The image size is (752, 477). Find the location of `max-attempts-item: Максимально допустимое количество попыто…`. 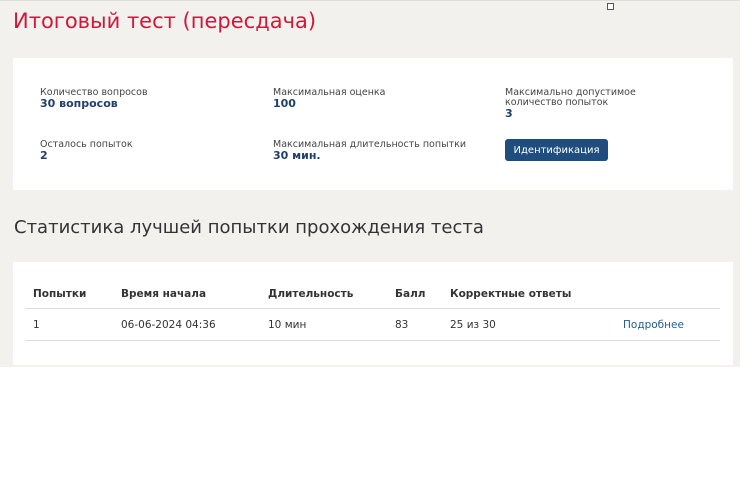

max-attempts-item: Максимально допустимое количество попыто… is located at coordinates (592, 104).